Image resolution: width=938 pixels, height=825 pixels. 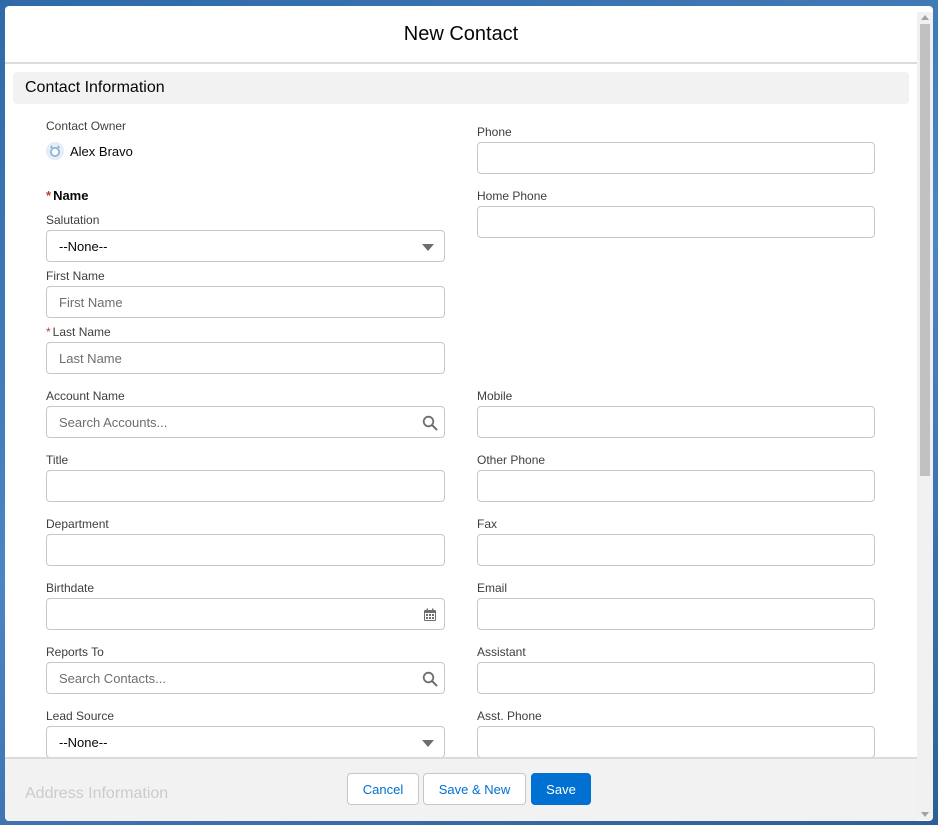 I want to click on section-title: Contact Information, so click(x=95, y=87).